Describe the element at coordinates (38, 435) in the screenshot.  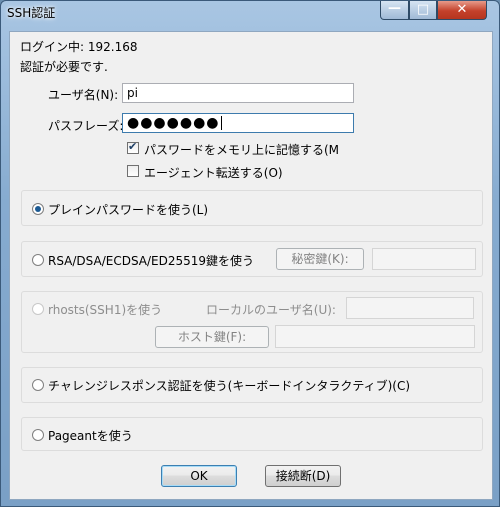
I see `pageant-radio` at that location.